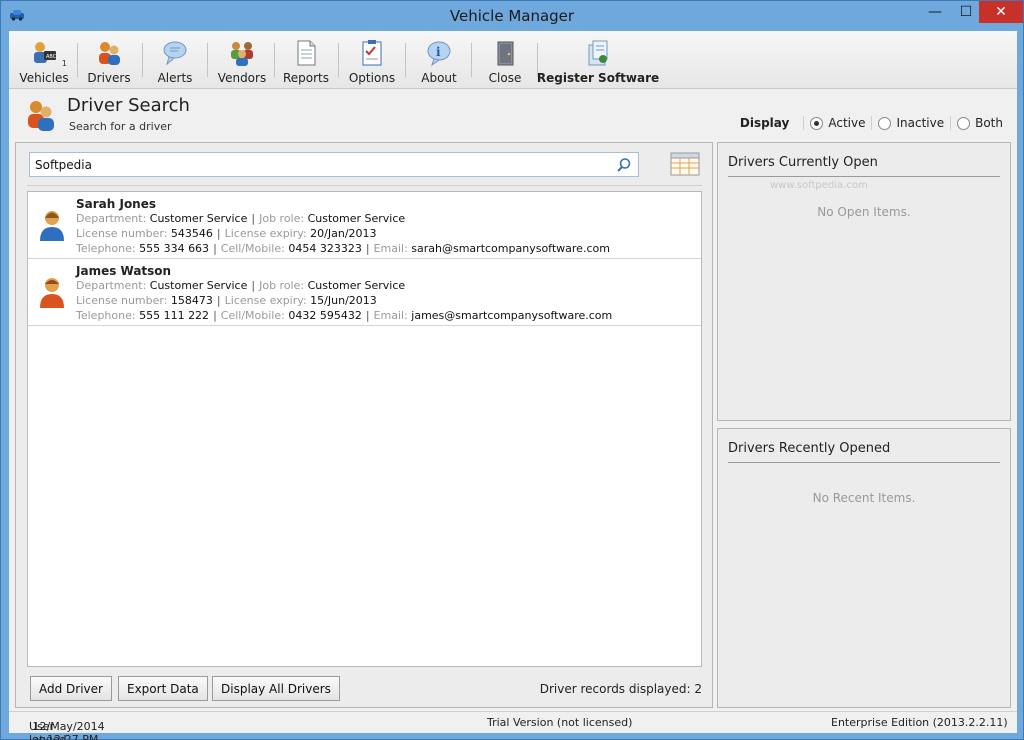  Describe the element at coordinates (864, 498) in the screenshot. I see `no-recent-items-text: No Recent Items.` at that location.